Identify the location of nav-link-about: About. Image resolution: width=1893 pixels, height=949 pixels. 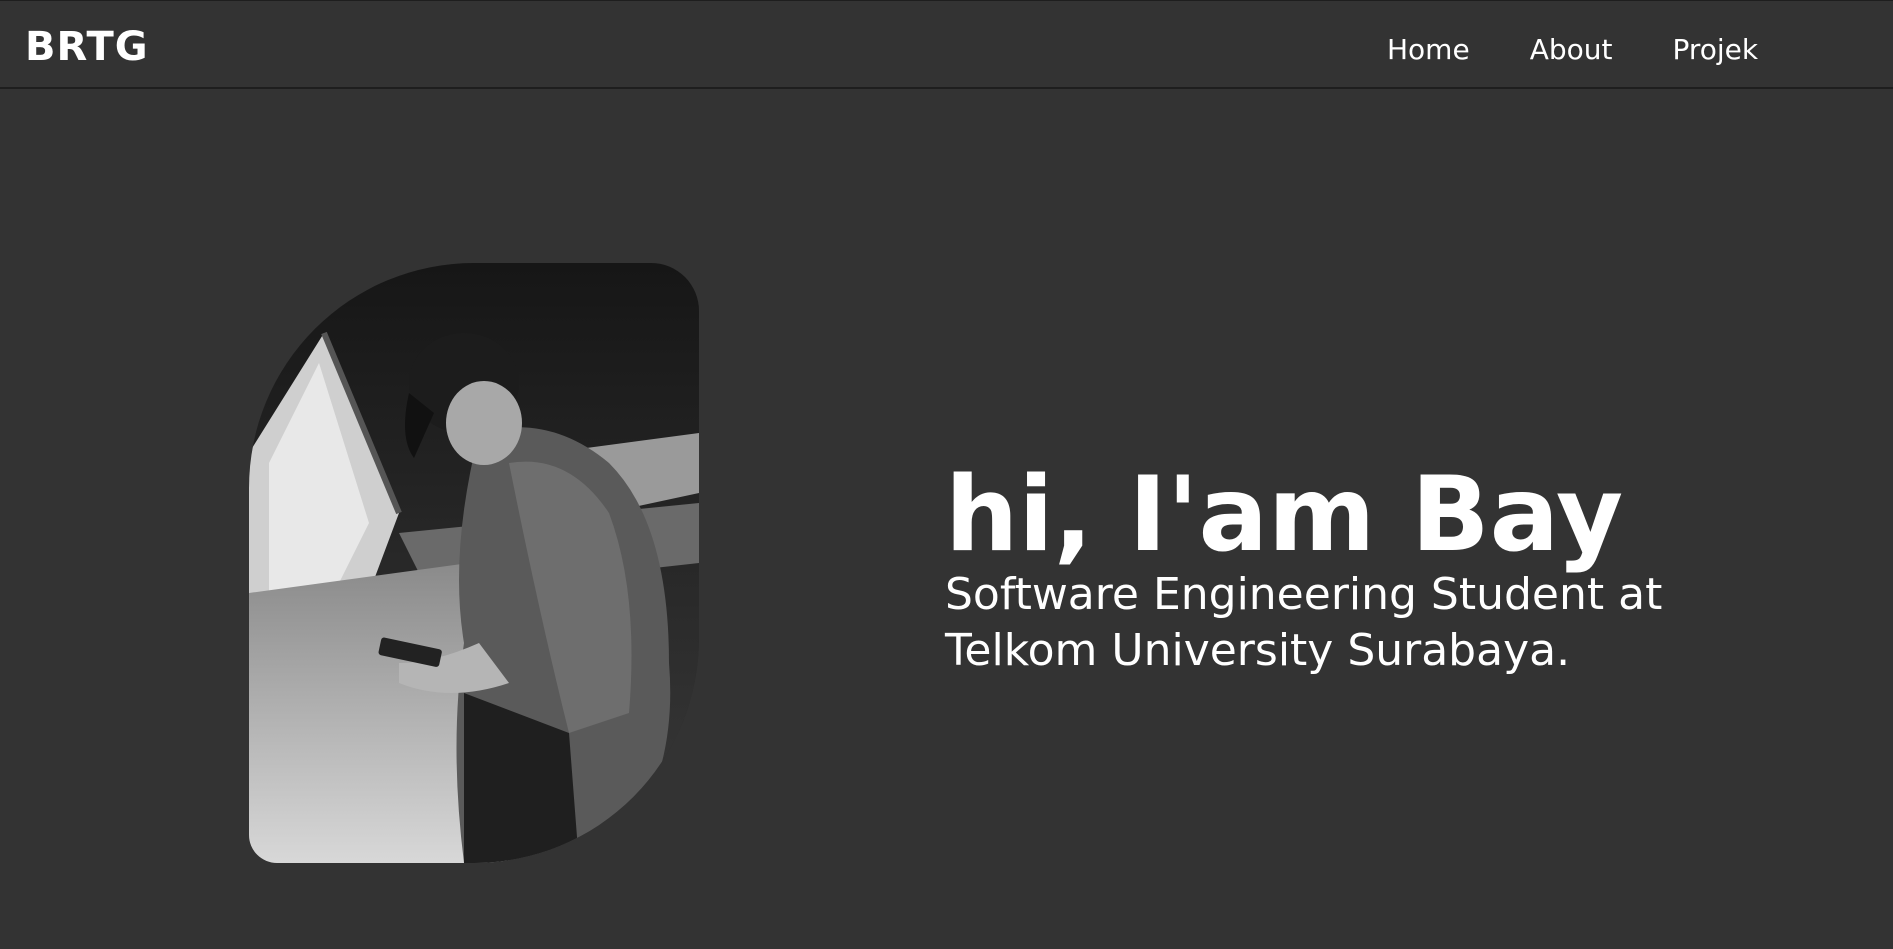
(1571, 50).